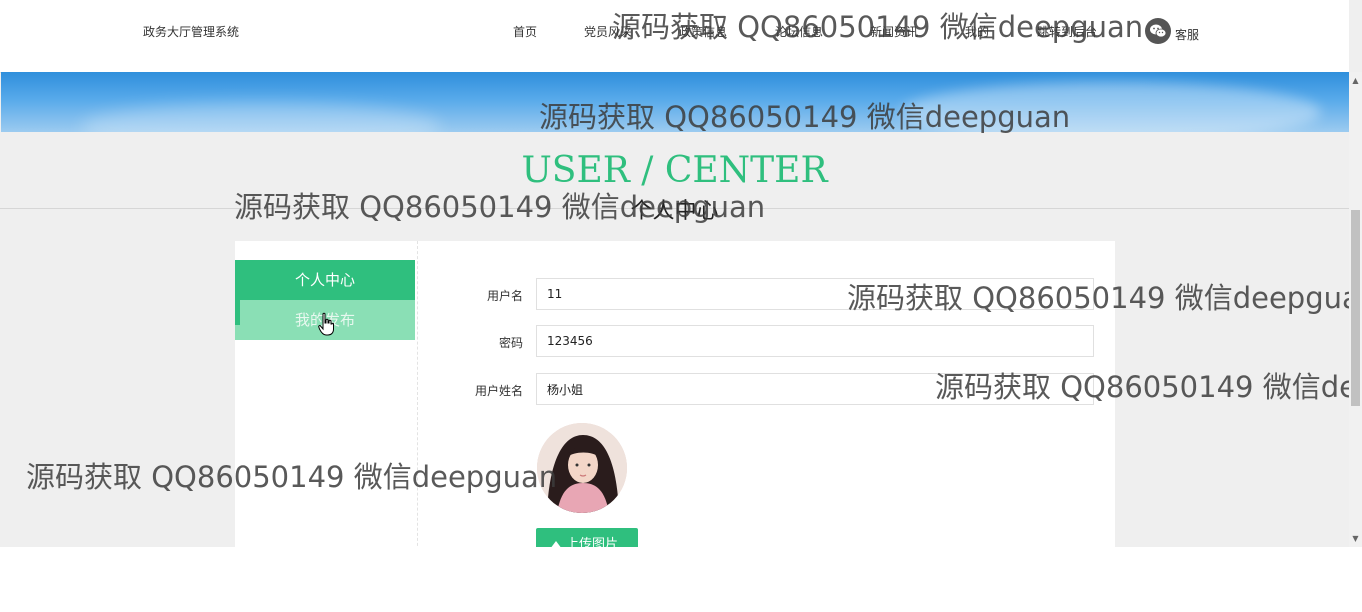 The width and height of the screenshot is (1362, 612). What do you see at coordinates (326, 324) in the screenshot?
I see `hand-cursor-icon` at bounding box center [326, 324].